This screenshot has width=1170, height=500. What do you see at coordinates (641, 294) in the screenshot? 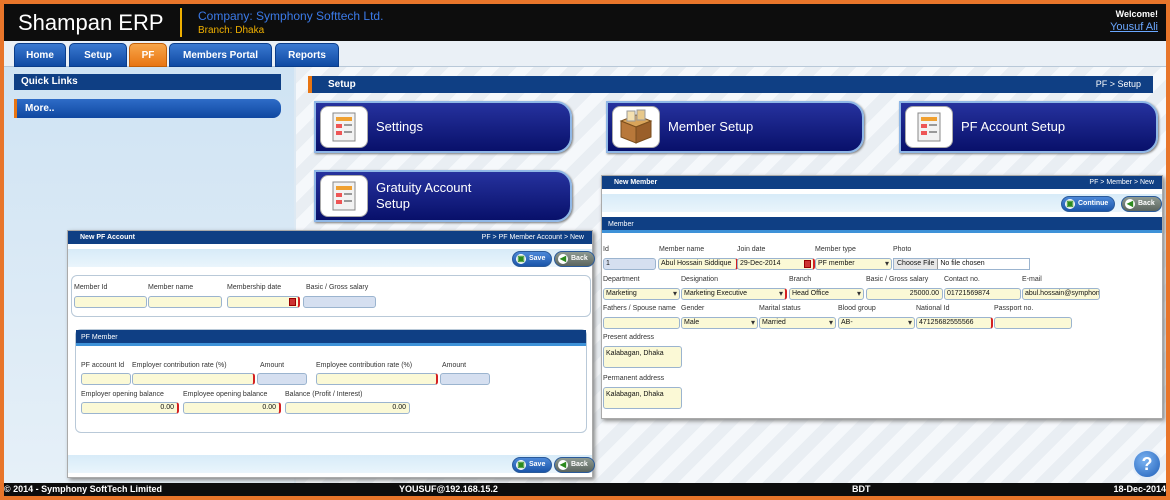
I see `department-select: Marketing` at bounding box center [641, 294].